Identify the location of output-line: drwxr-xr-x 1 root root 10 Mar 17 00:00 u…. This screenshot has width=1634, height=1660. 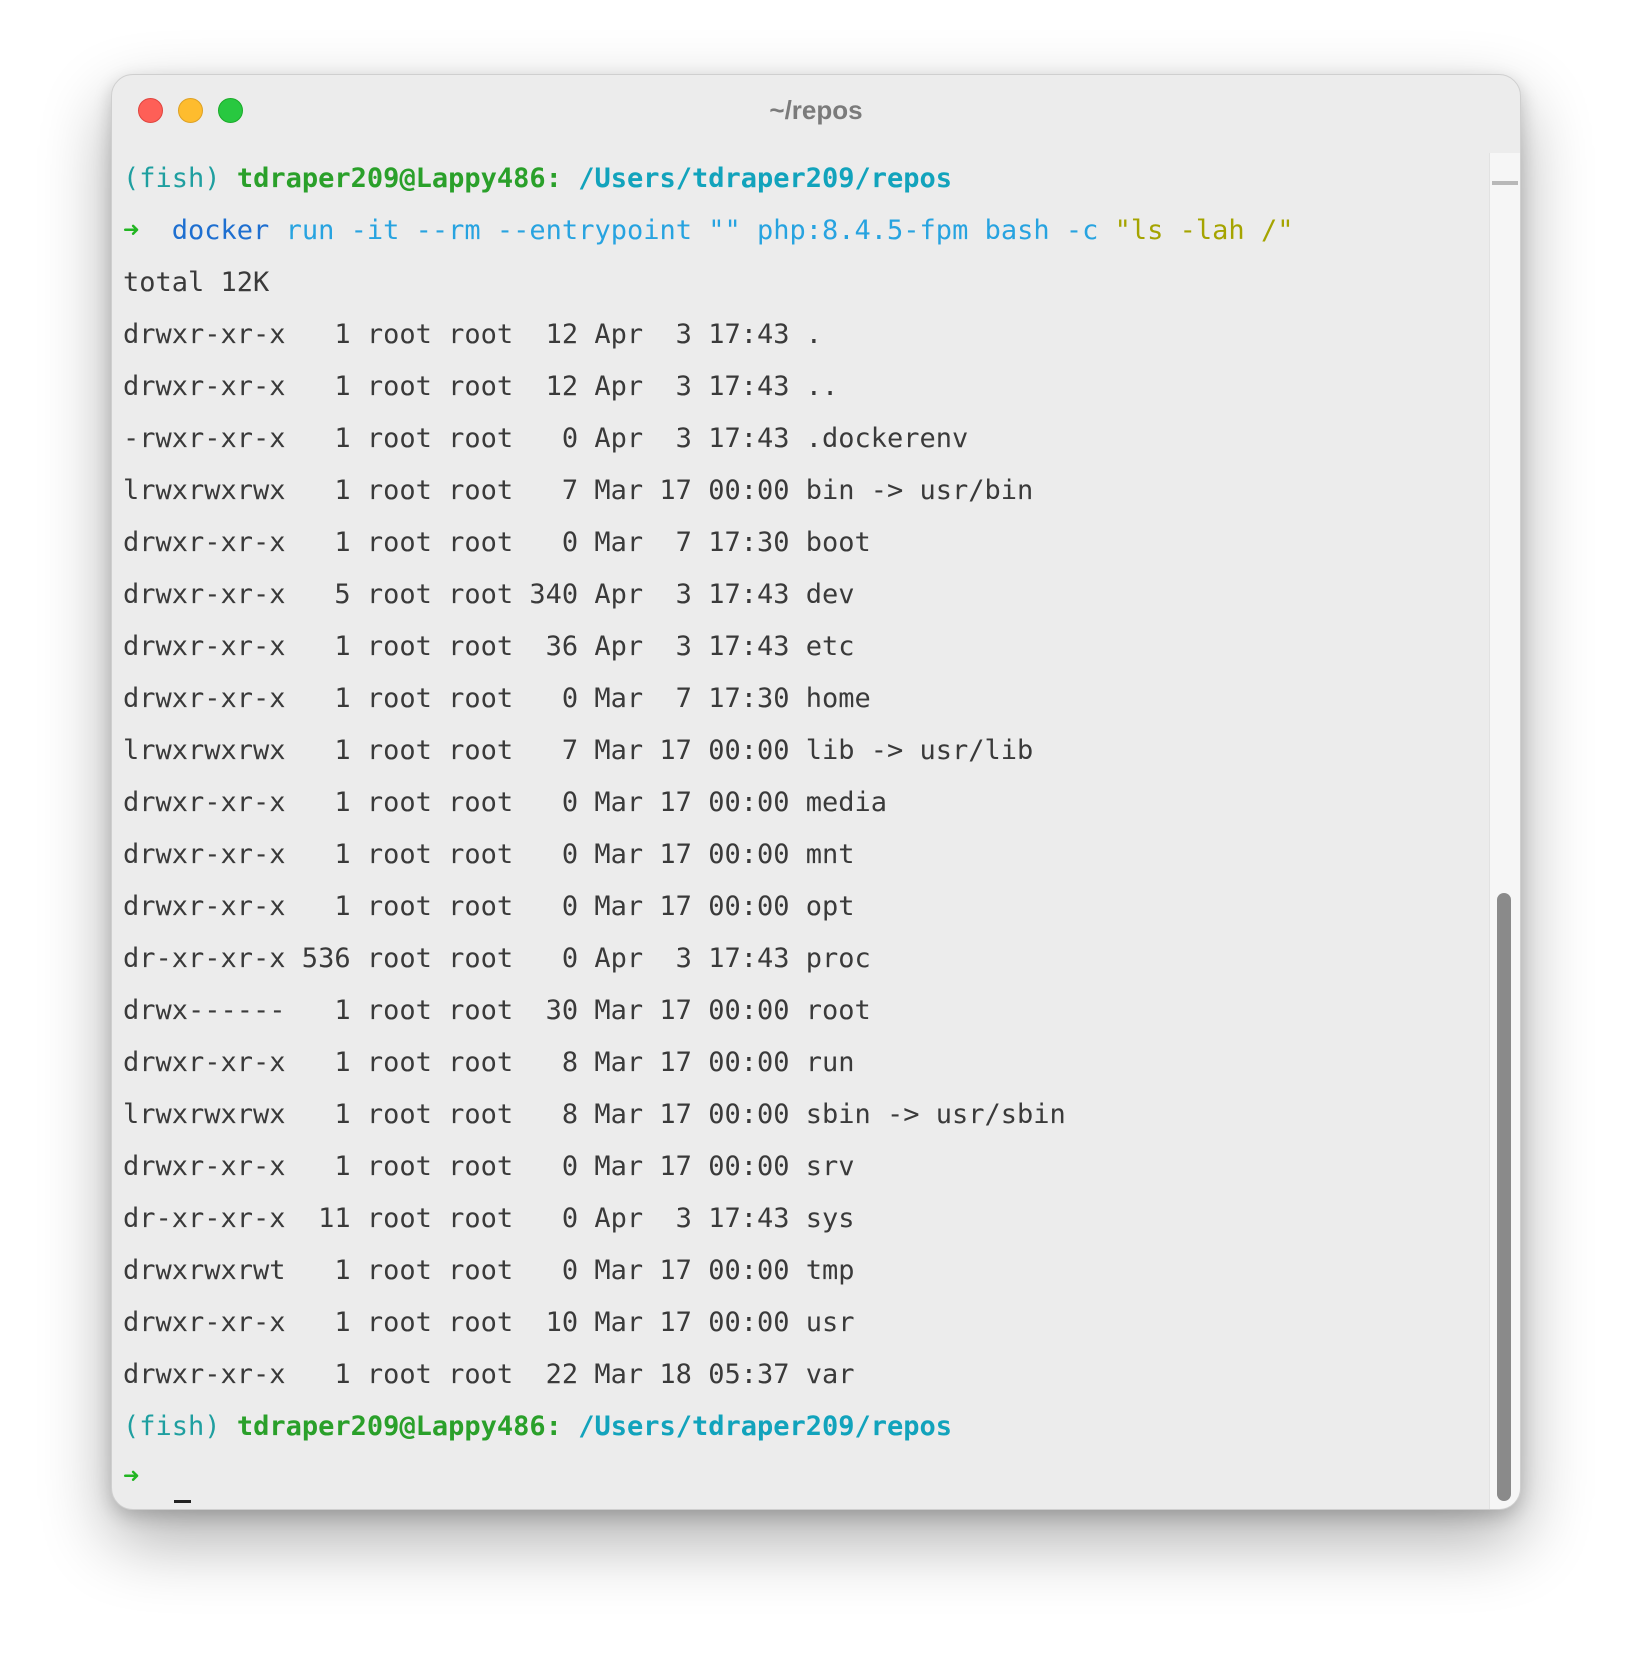
(489, 1322).